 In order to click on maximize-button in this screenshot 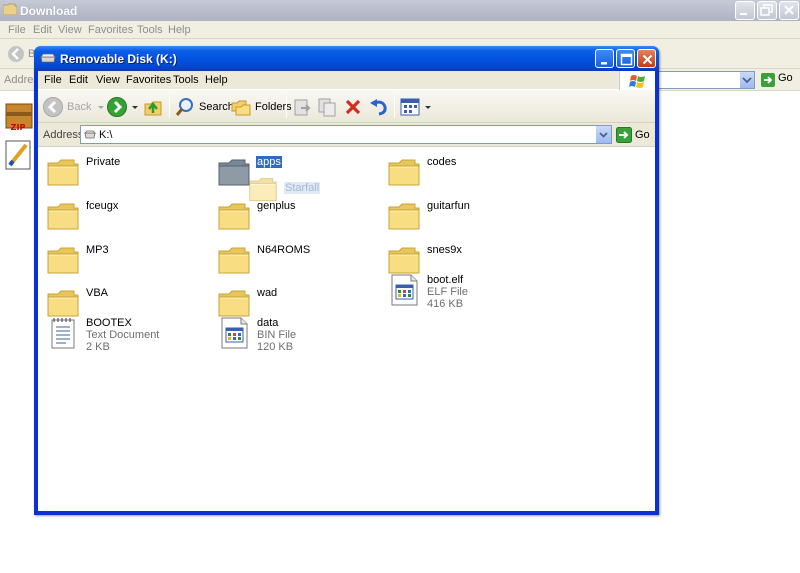, I will do `click(625, 58)`.